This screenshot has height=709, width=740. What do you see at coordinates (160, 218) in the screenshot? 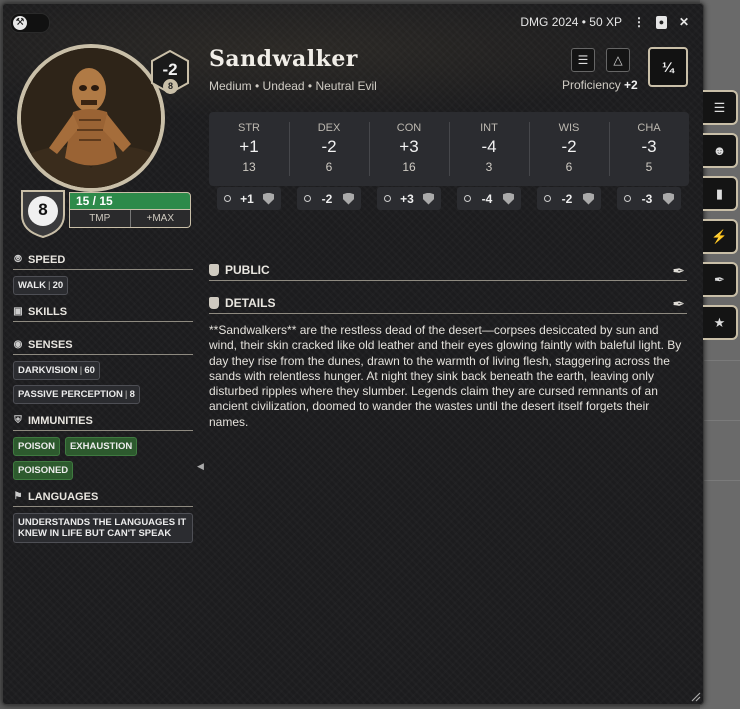
I see `max-hp-field: +MAX` at bounding box center [160, 218].